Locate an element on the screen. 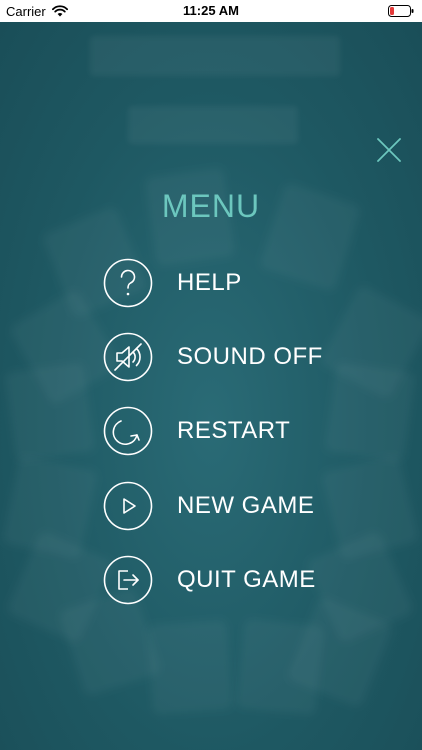  quit-icon is located at coordinates (128, 580).